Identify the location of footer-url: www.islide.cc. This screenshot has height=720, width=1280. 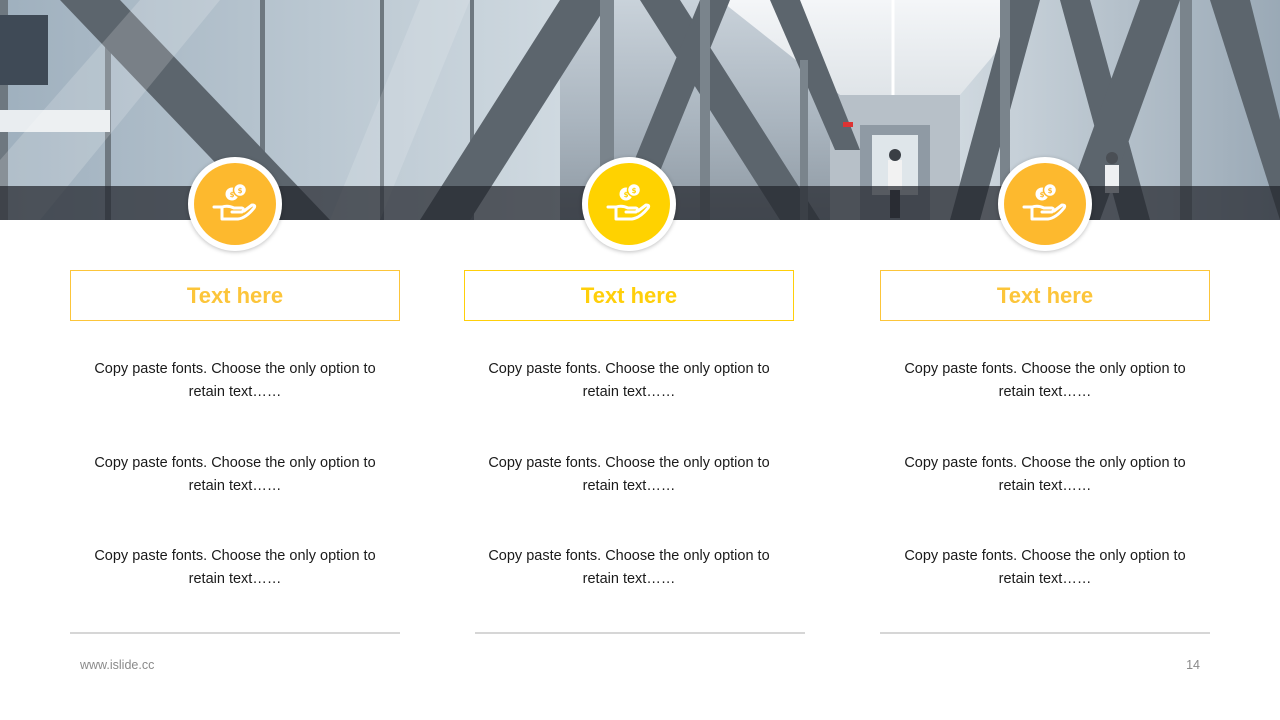
(117, 665).